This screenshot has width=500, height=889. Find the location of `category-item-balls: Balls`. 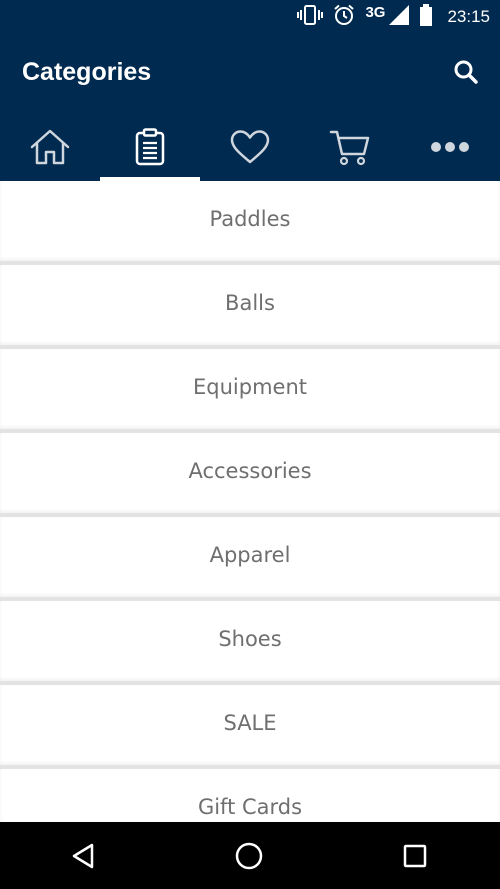

category-item-balls: Balls is located at coordinates (250, 307).